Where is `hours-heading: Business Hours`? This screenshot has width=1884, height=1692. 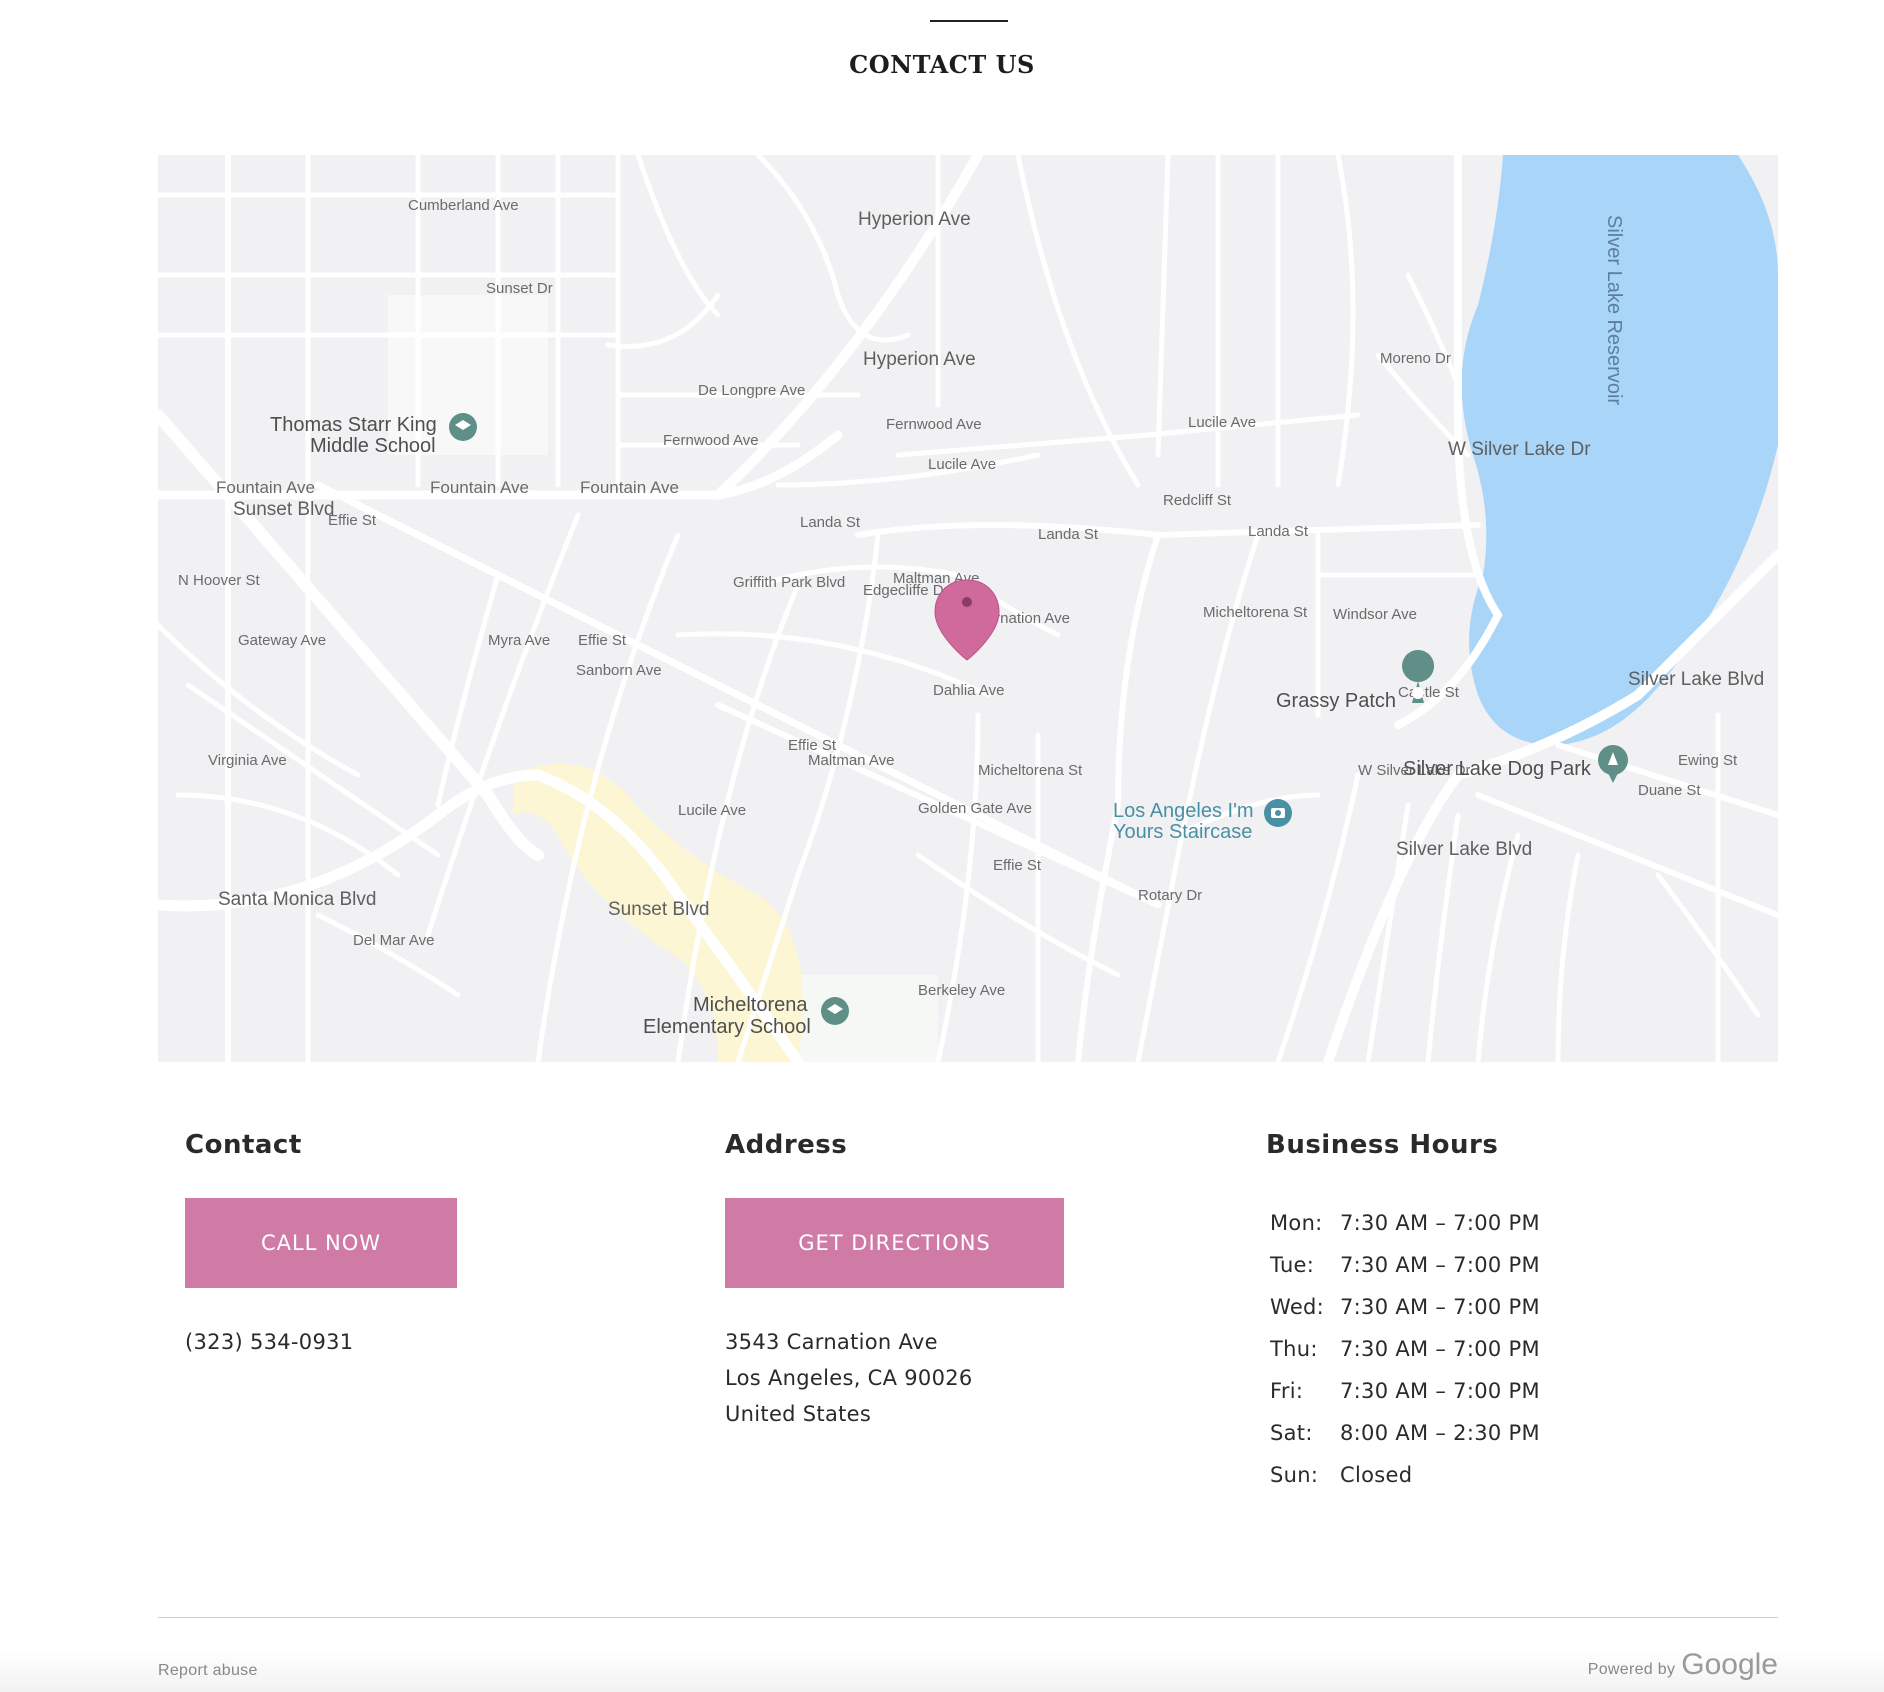 hours-heading: Business Hours is located at coordinates (1382, 1145).